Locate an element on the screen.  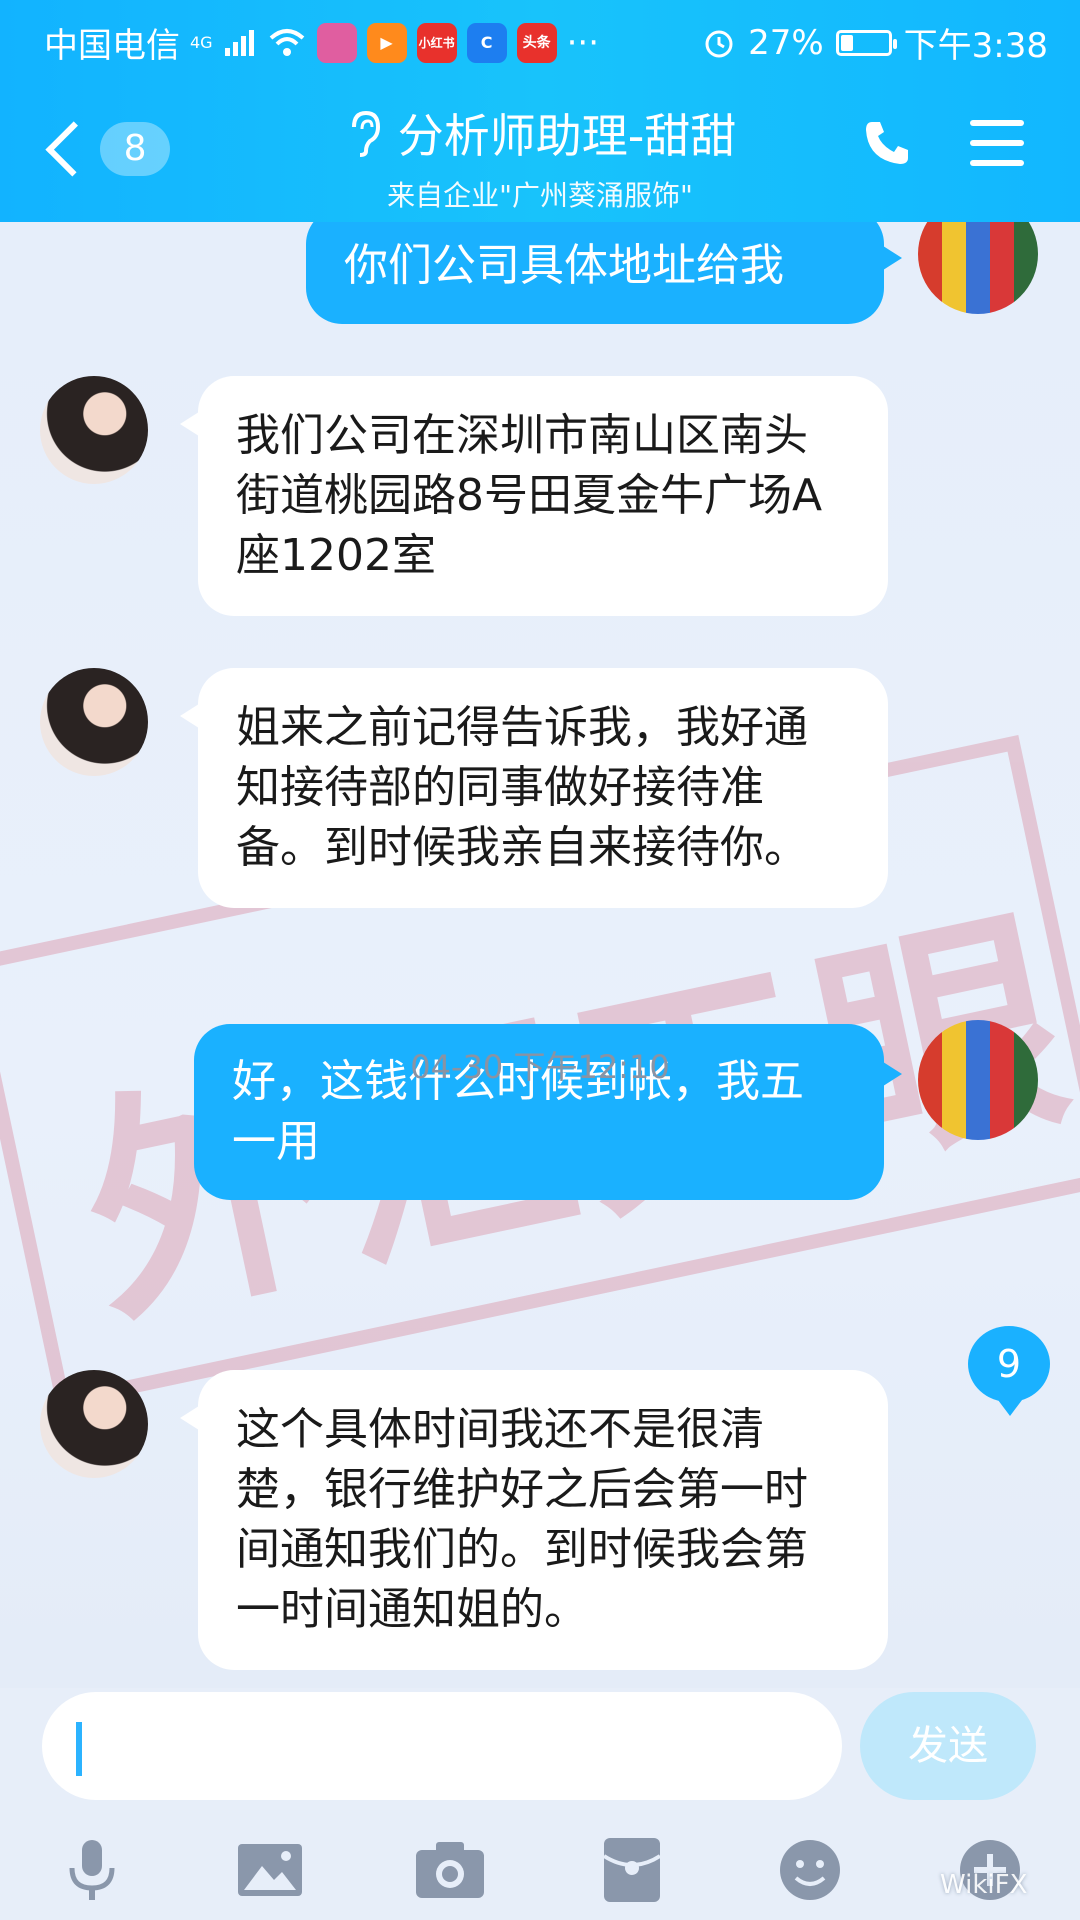
ear-icon is located at coordinates (365, 133).